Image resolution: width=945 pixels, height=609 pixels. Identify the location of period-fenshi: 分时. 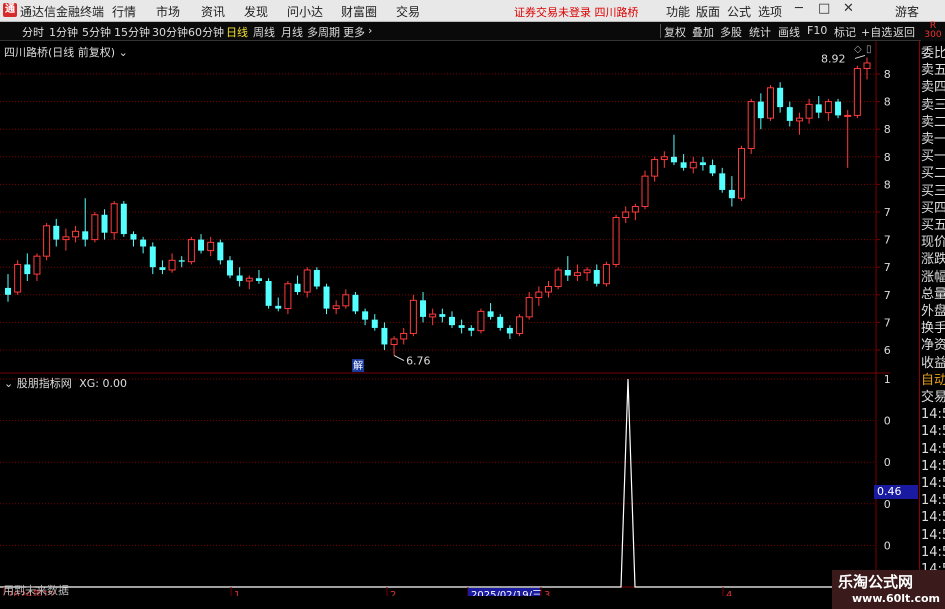
(33, 32).